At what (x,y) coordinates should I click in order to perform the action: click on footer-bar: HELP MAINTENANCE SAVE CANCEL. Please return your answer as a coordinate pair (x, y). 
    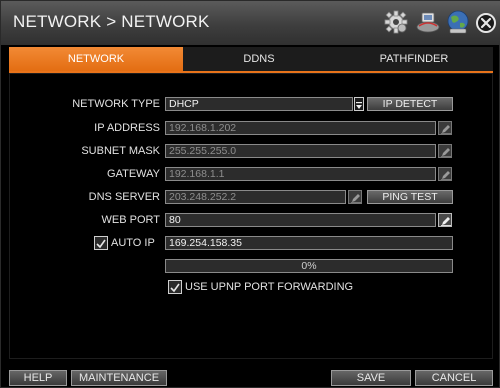
    Looking at the image, I should click on (251, 378).